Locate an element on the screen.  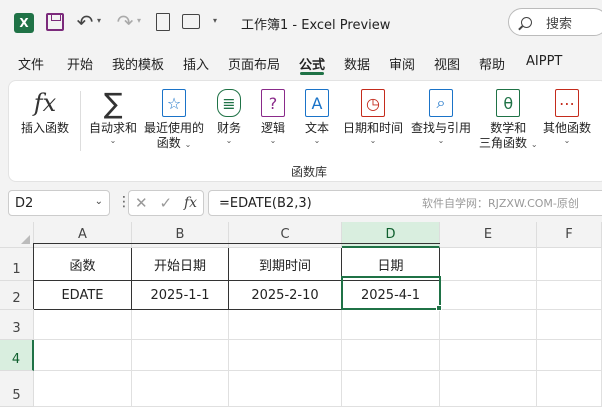
recently-used-button: ☆ 最近使用的 函数 ⌄ is located at coordinates (174, 119).